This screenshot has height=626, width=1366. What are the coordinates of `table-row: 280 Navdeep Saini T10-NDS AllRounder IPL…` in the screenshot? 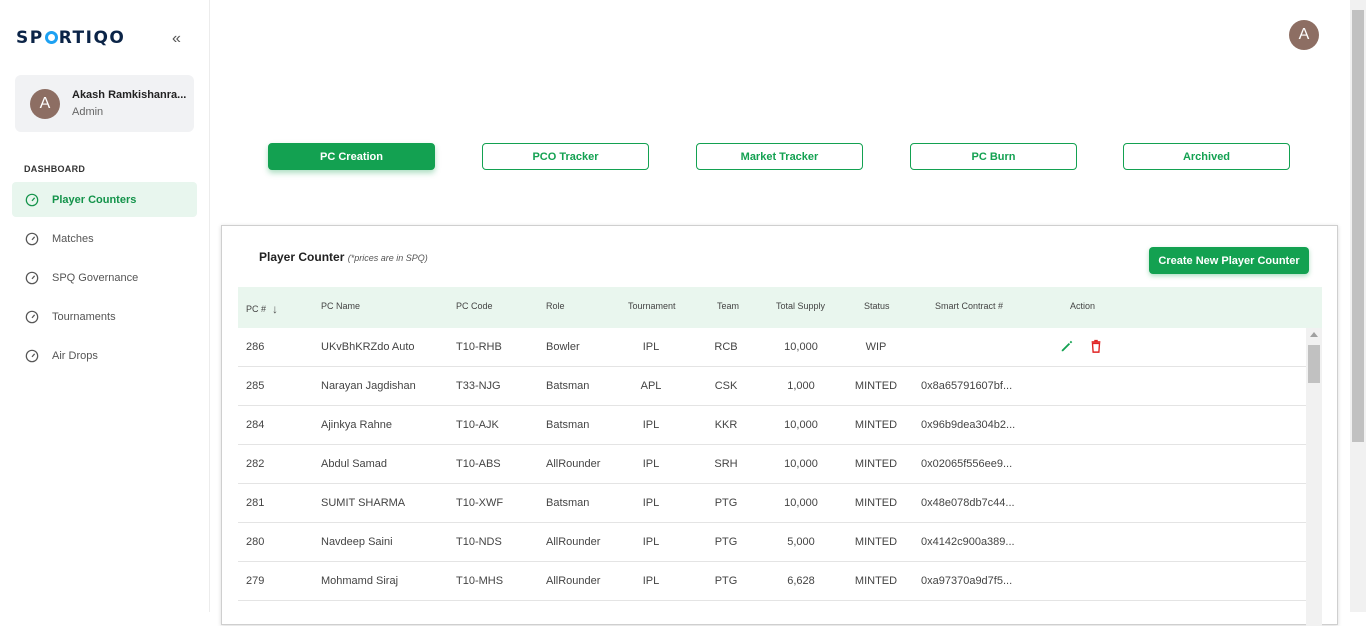 It's located at (772, 542).